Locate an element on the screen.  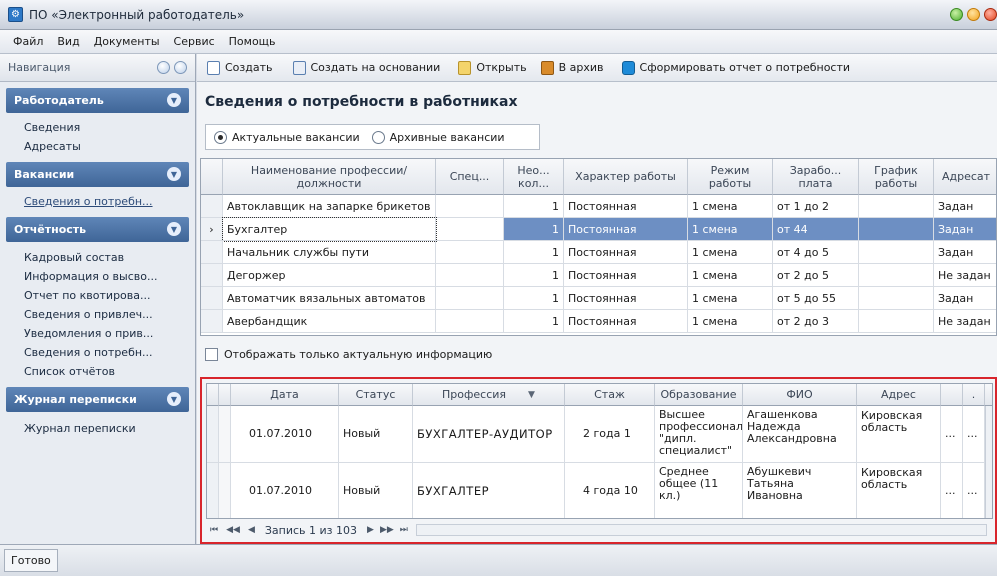
table-cell: Дегоржер is located at coordinates (329, 275).